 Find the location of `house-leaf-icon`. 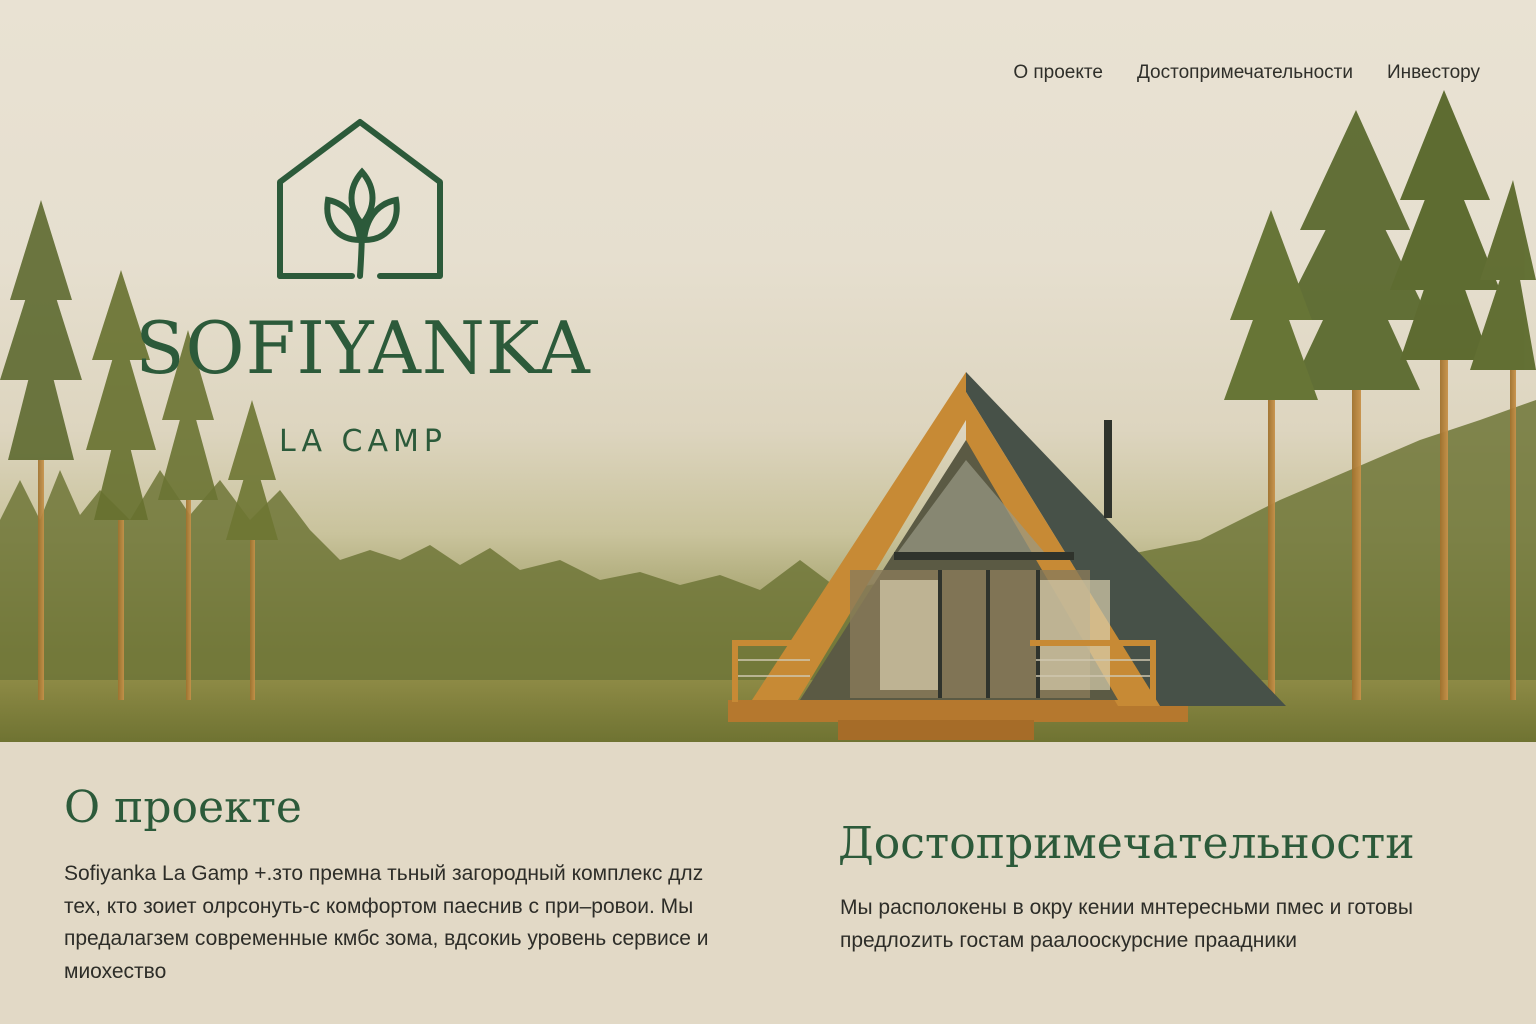

house-leaf-icon is located at coordinates (361, 201).